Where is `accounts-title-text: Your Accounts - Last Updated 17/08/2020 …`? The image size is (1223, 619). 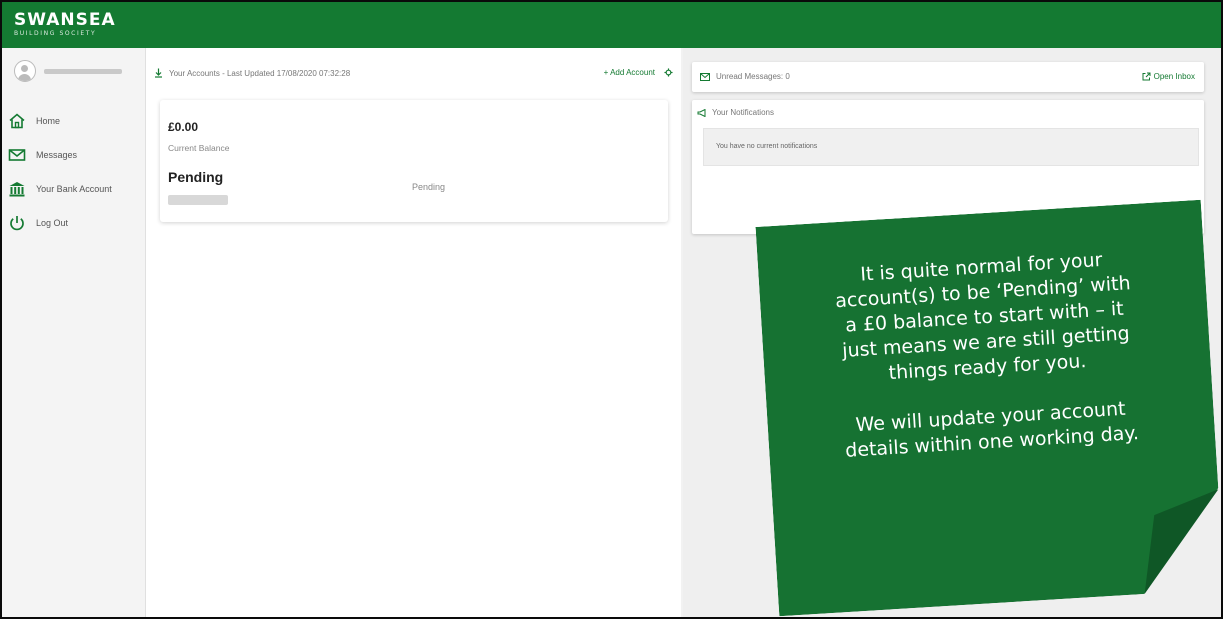 accounts-title-text: Your Accounts - Last Updated 17/08/2020 … is located at coordinates (260, 73).